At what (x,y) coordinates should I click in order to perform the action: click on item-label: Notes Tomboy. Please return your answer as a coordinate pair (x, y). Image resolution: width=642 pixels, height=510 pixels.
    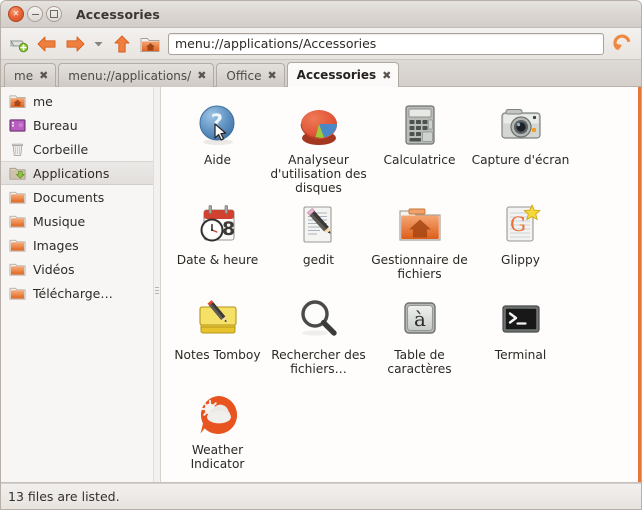
    Looking at the image, I should click on (217, 355).